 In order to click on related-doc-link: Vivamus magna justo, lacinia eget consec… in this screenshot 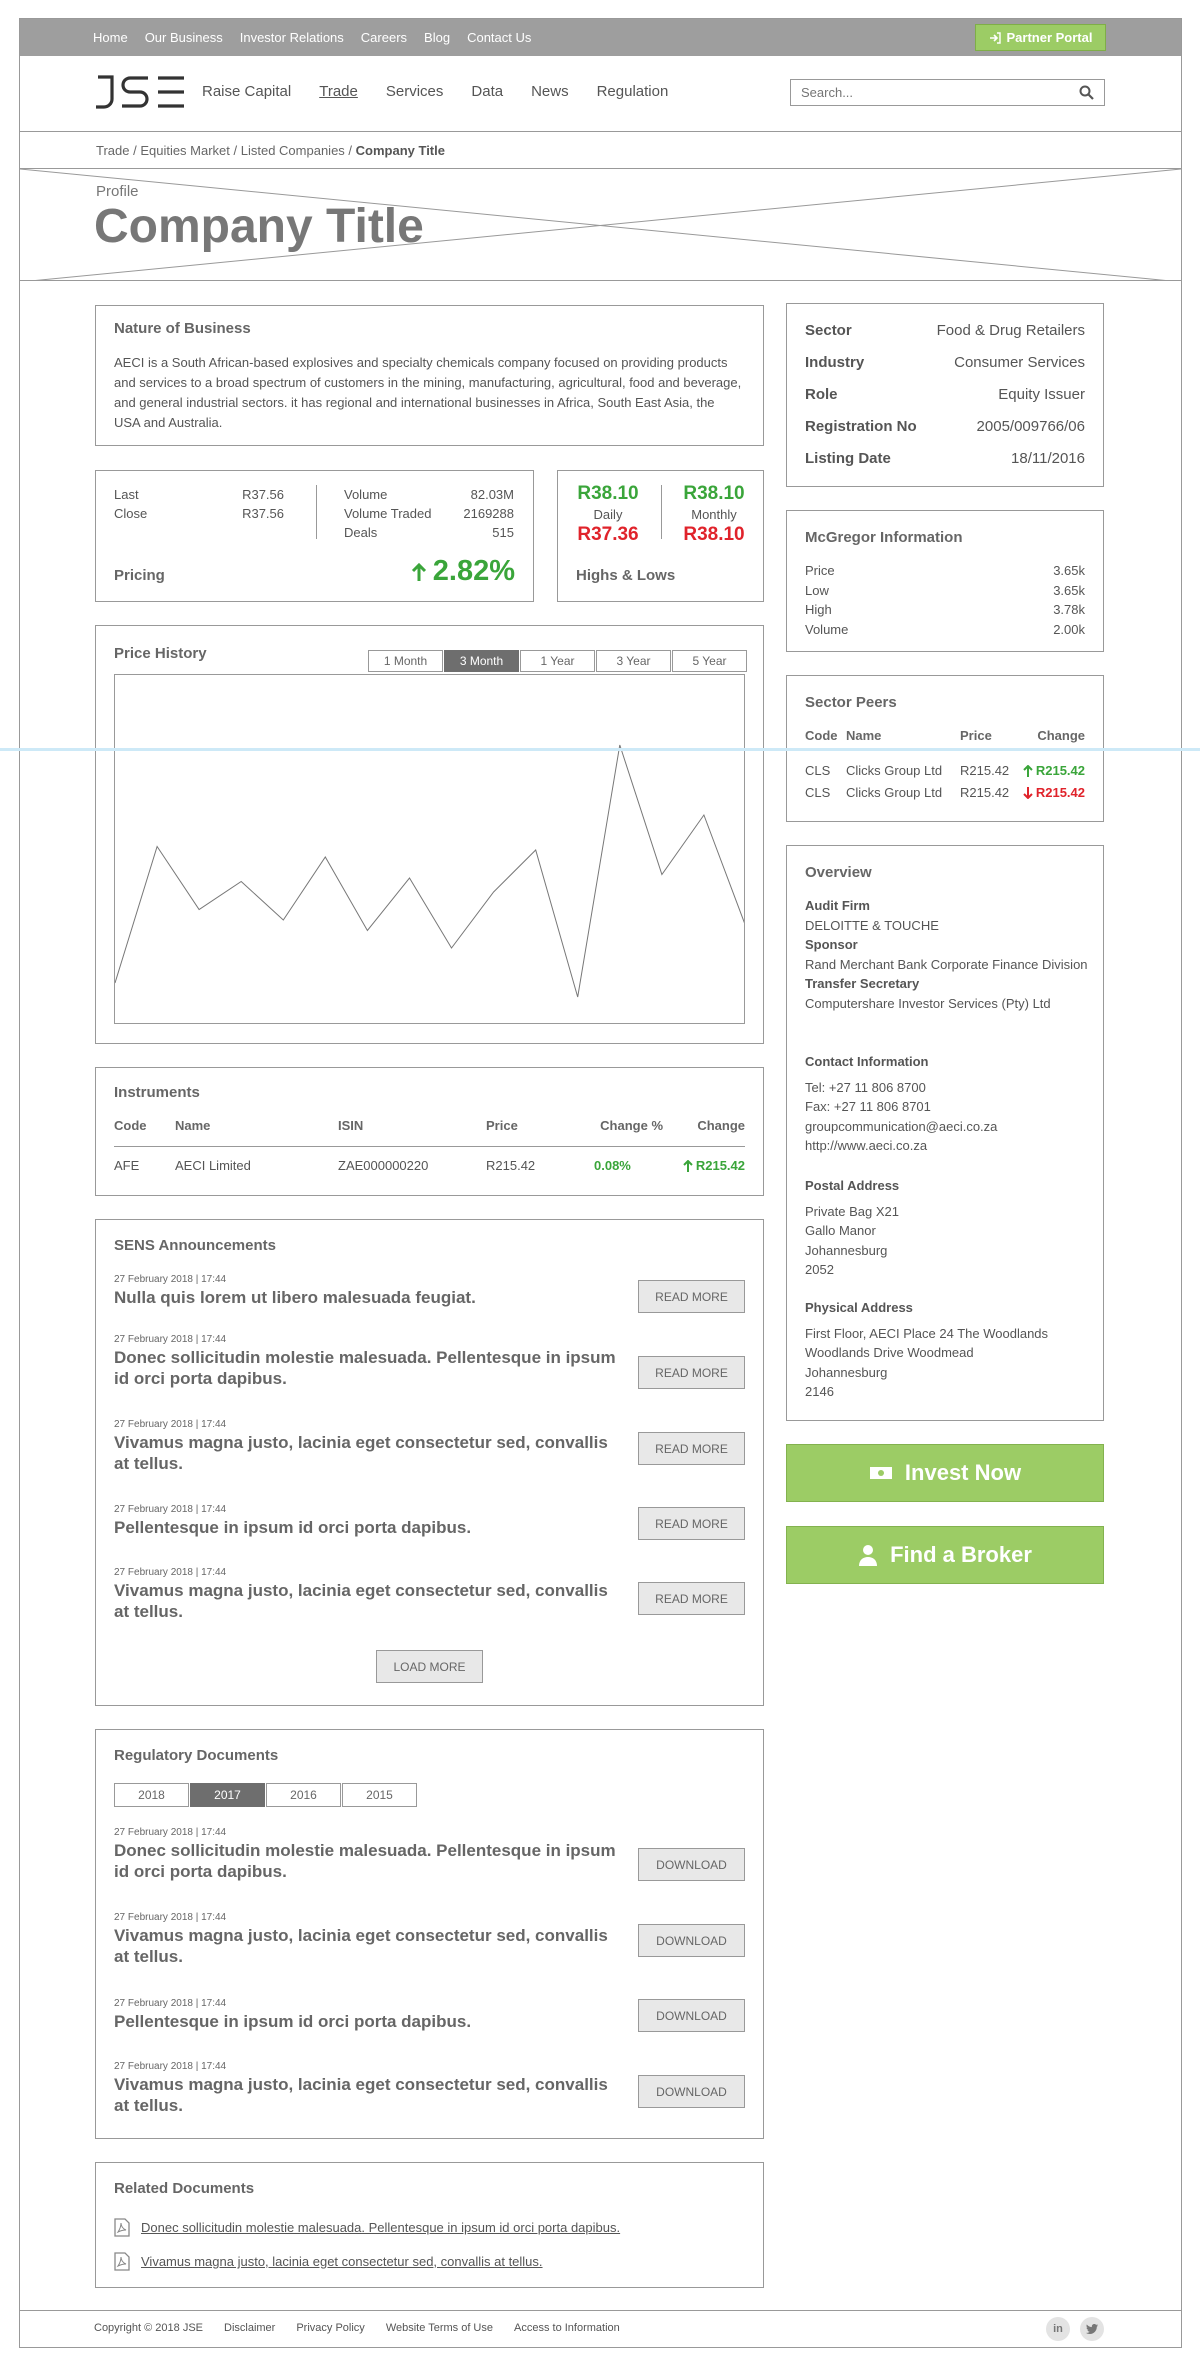, I will do `click(342, 2261)`.